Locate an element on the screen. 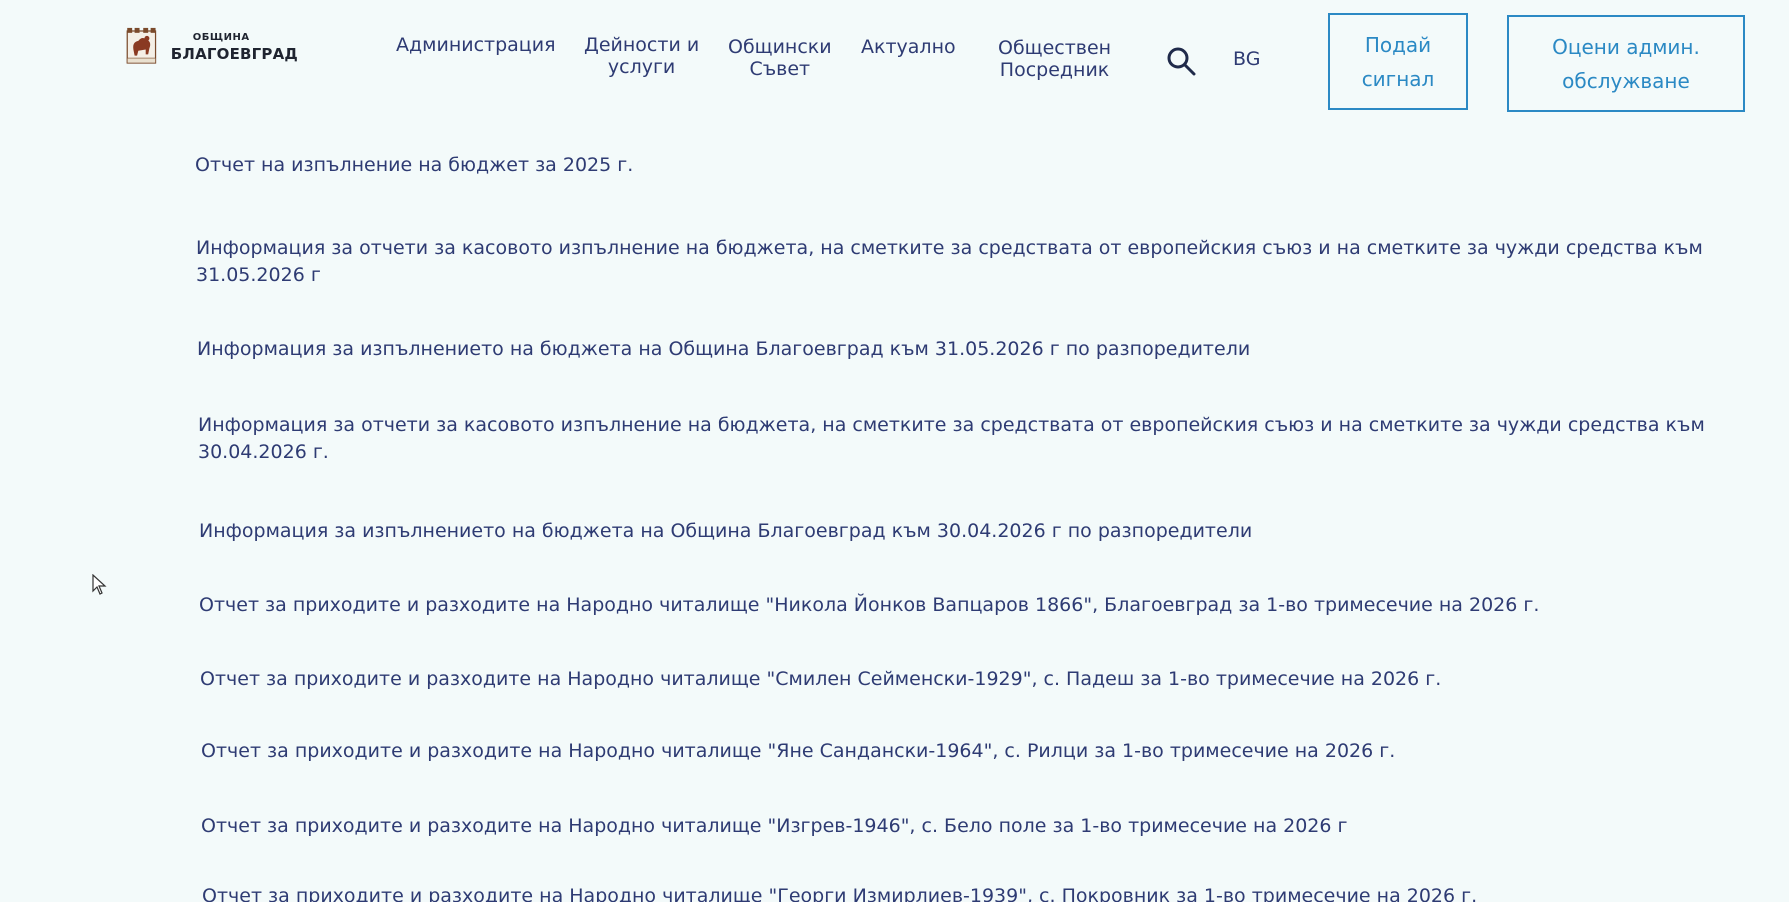 The height and width of the screenshot is (902, 1789). nav-ombudsman: Обществен Посредник is located at coordinates (1054, 59).